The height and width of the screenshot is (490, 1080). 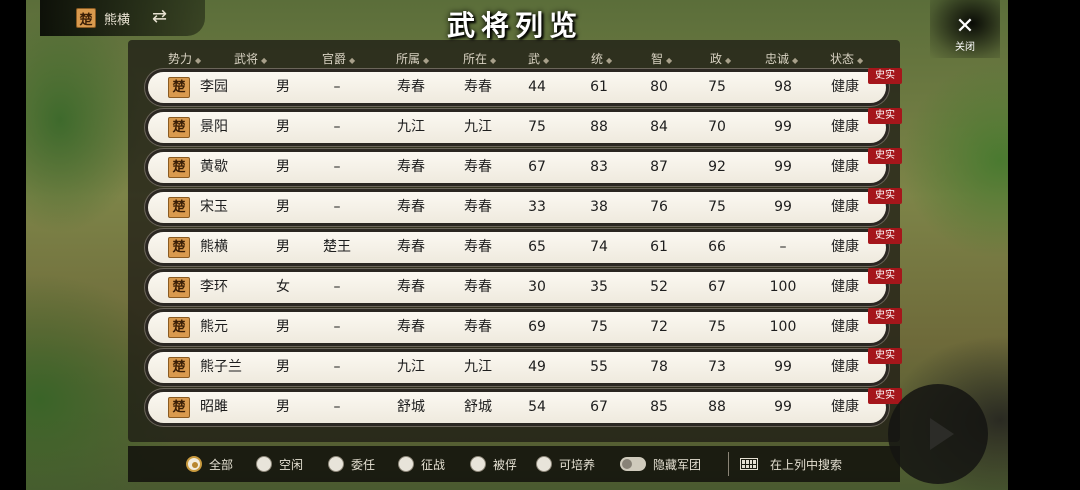 I want to click on cell-war: 44, so click(x=537, y=87).